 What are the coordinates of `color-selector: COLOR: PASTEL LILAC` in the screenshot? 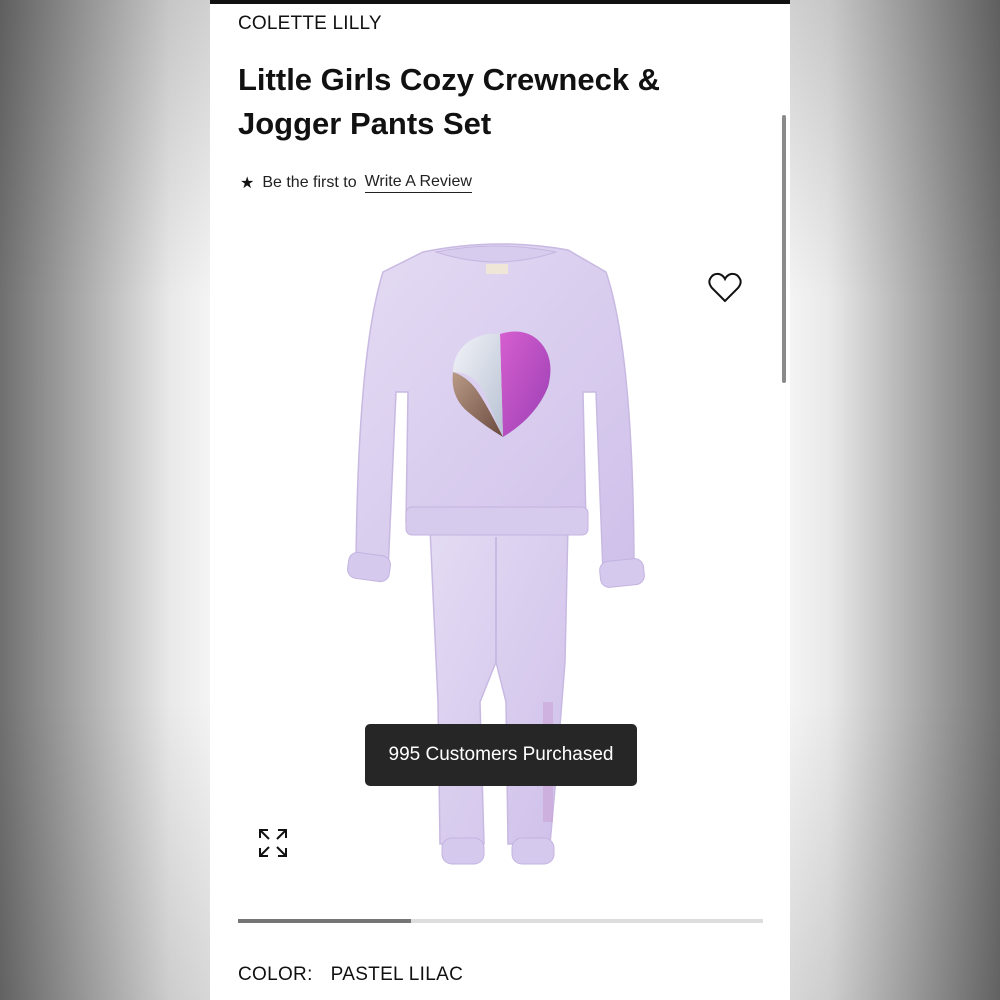 It's located at (350, 975).